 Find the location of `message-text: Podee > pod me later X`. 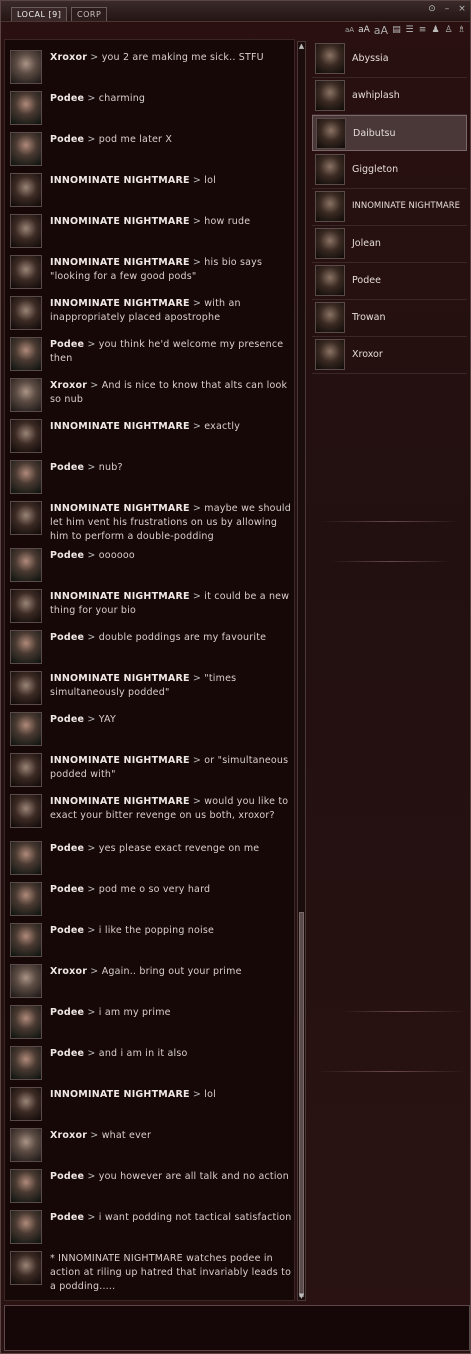

message-text: Podee > pod me later X is located at coordinates (171, 140).